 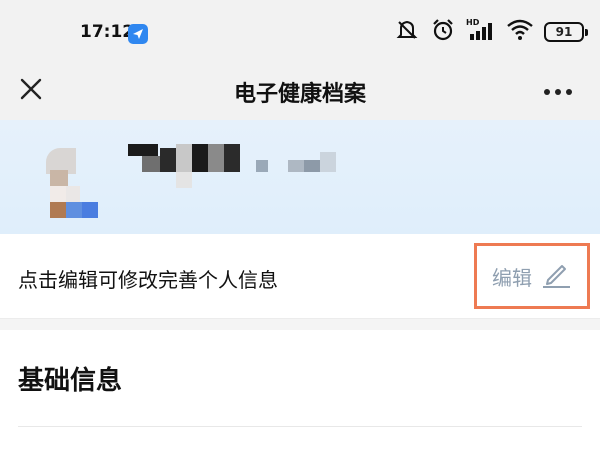 What do you see at coordinates (556, 276) in the screenshot?
I see `pencil-icon` at bounding box center [556, 276].